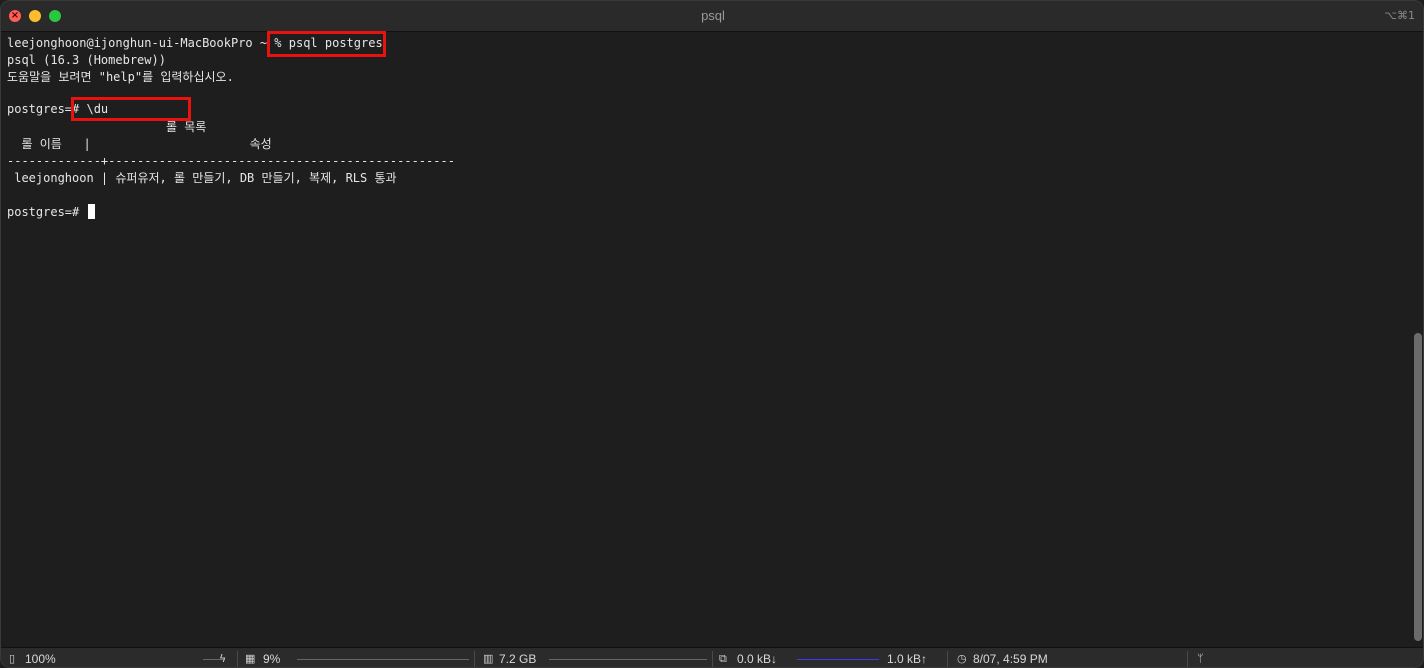  What do you see at coordinates (47, 212) in the screenshot?
I see `prompt-text: postgres=#` at bounding box center [47, 212].